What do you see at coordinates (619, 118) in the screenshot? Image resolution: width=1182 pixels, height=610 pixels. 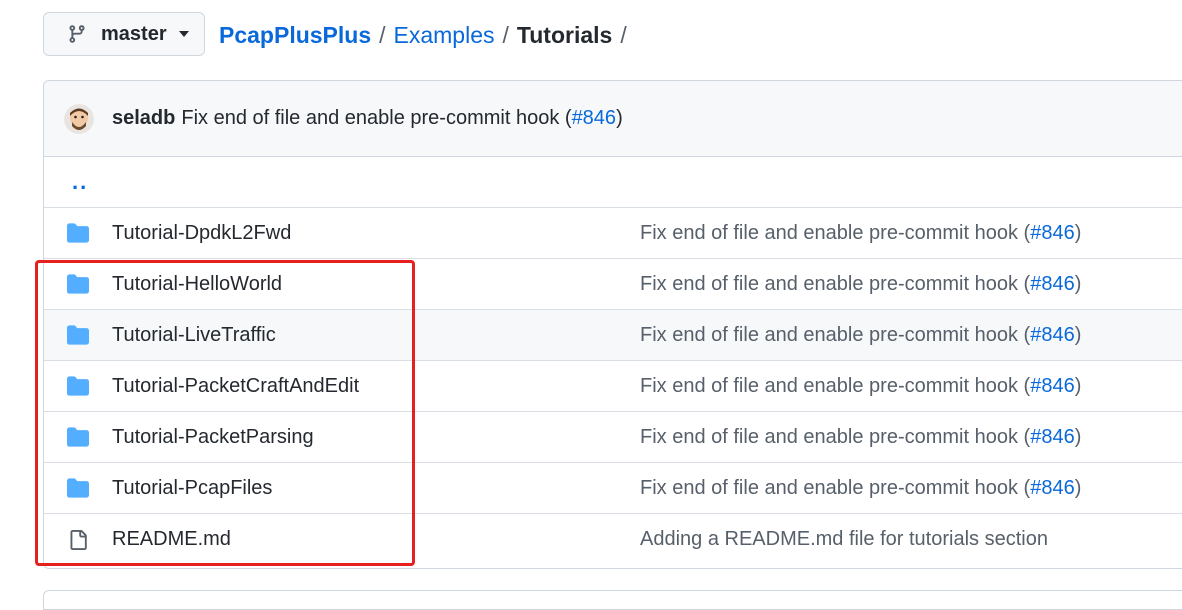 I see `commit-message-close: )` at bounding box center [619, 118].